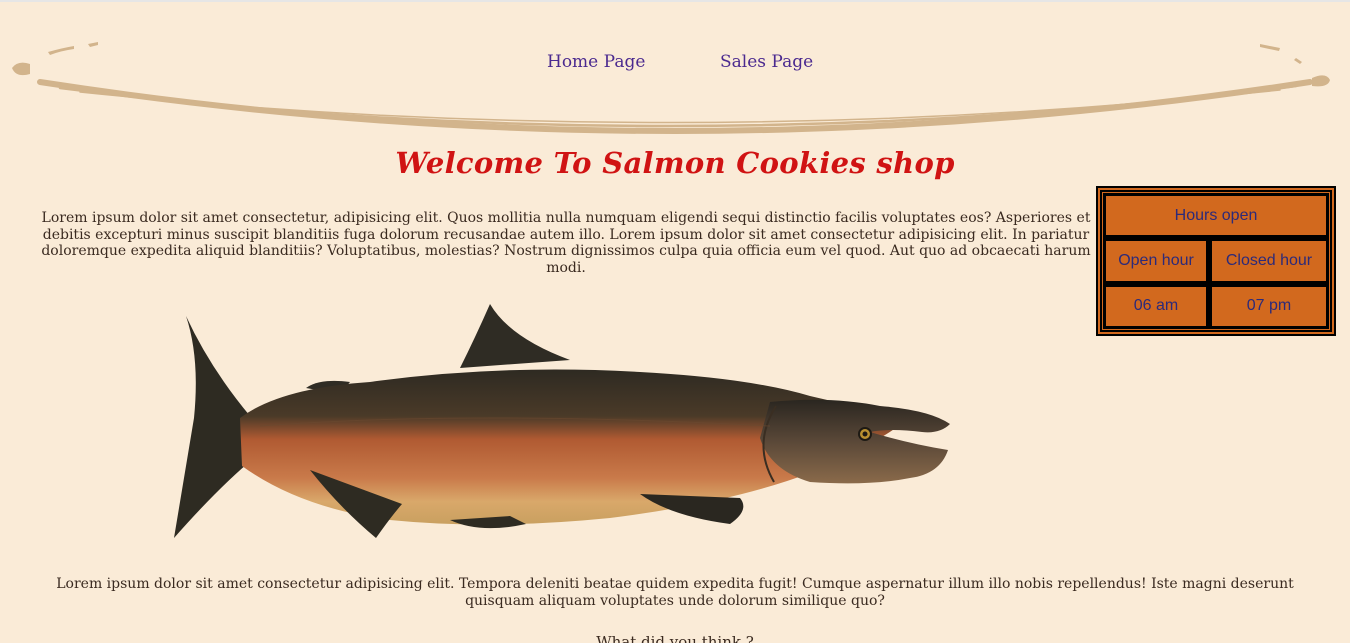  I want to click on closed-hour-value: 07 pm, so click(1269, 306).